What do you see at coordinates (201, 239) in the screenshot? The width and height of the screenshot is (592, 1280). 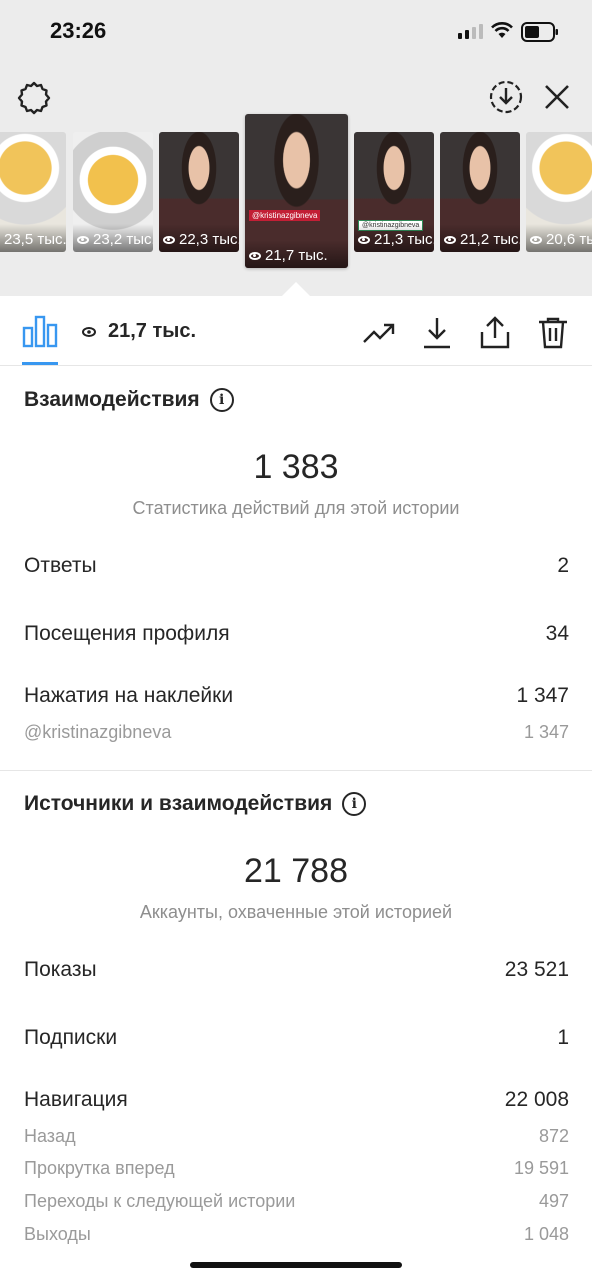 I see `story-views: 22,3 тыс.` at bounding box center [201, 239].